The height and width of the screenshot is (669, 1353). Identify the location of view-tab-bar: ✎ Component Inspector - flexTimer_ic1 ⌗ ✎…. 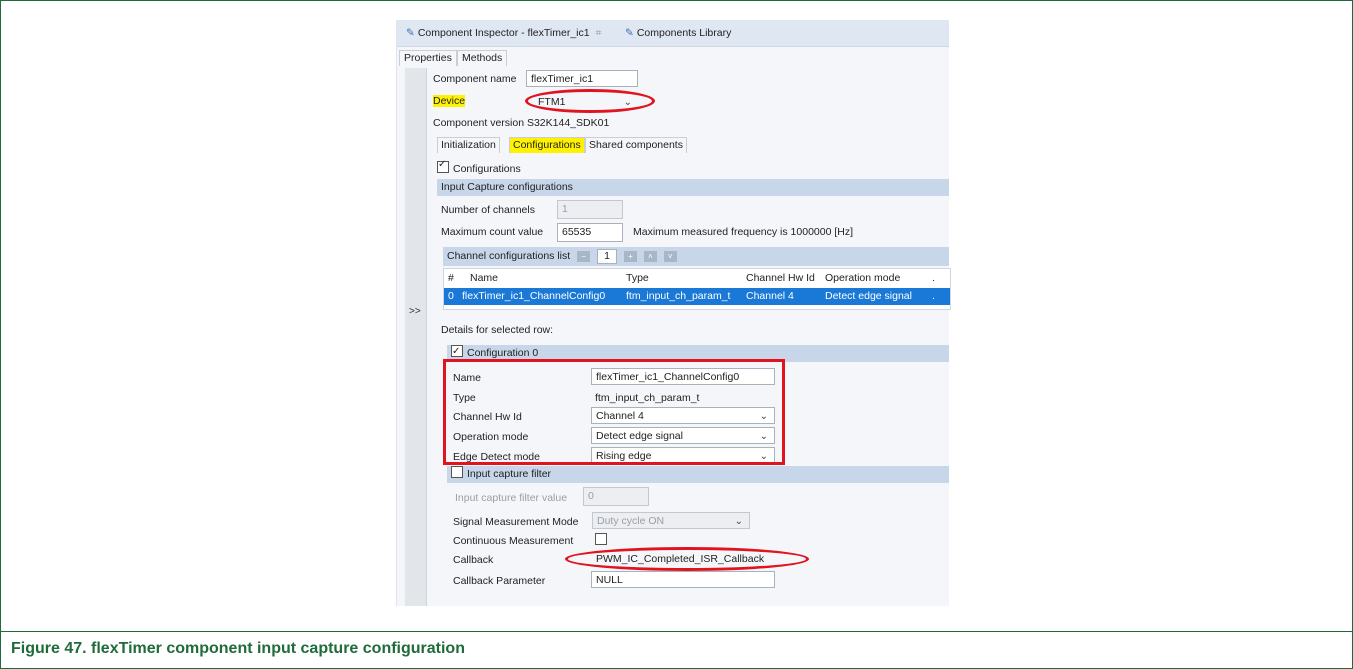
(673, 33).